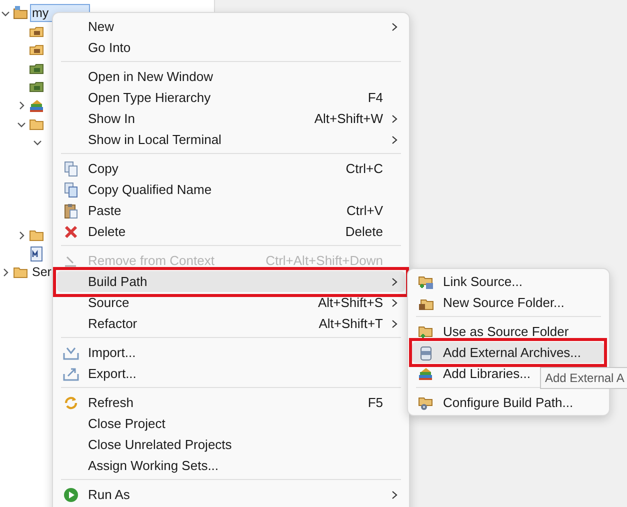 The height and width of the screenshot is (507, 627). Describe the element at coordinates (231, 139) in the screenshot. I see `menu-item: Show in Local Terminal` at that location.